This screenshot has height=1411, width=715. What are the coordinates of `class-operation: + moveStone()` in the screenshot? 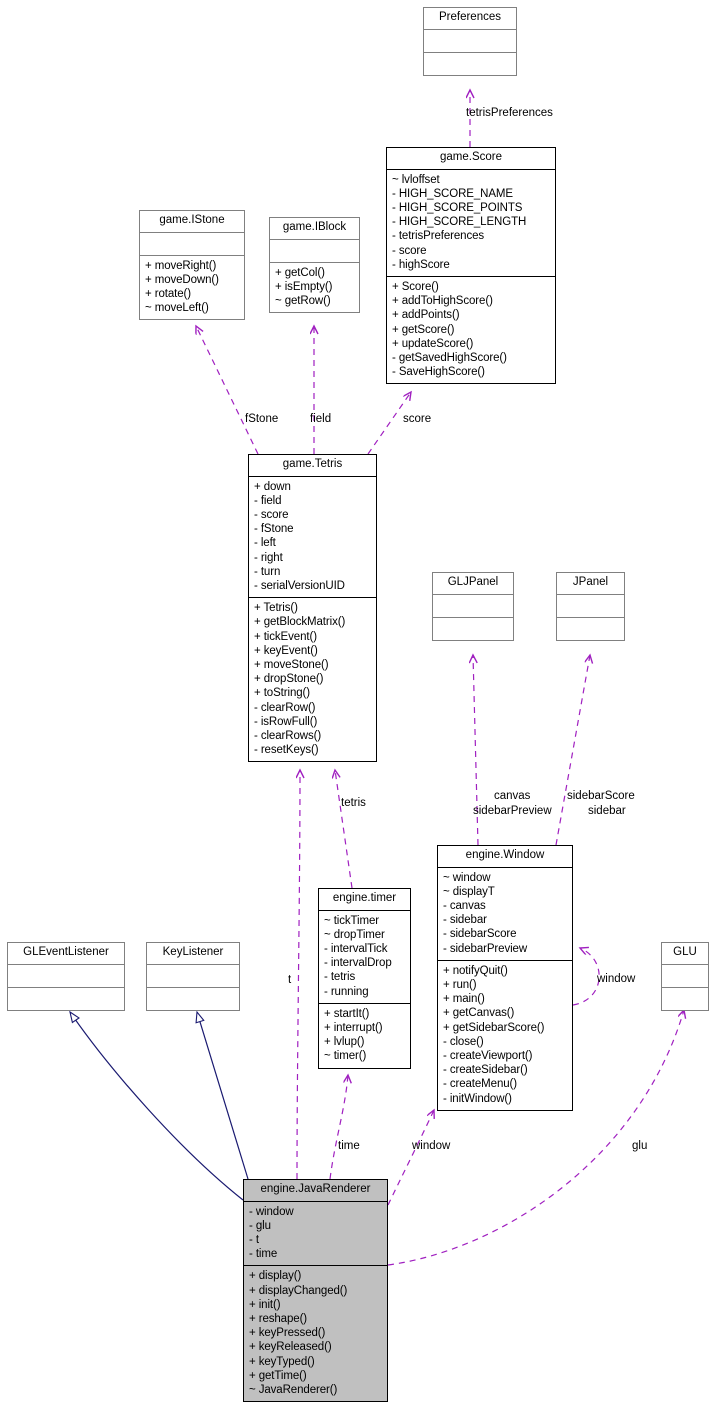 It's located at (291, 664).